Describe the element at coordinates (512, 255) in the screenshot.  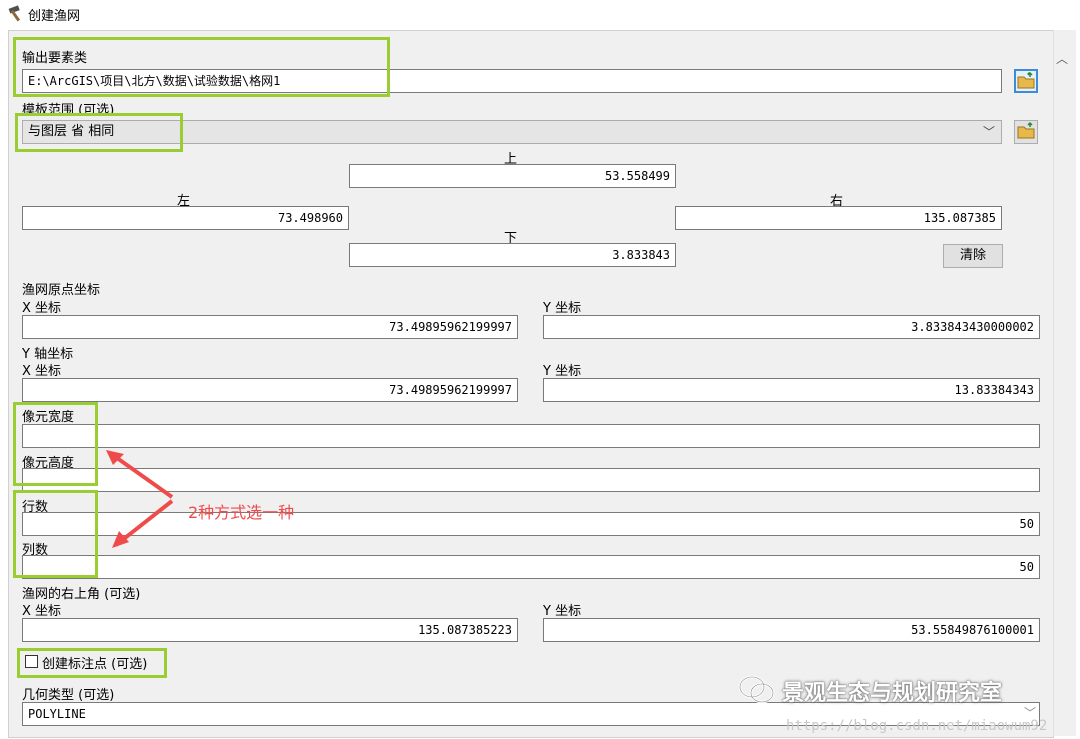
I see `extent-bottom-input: 3.833843` at that location.